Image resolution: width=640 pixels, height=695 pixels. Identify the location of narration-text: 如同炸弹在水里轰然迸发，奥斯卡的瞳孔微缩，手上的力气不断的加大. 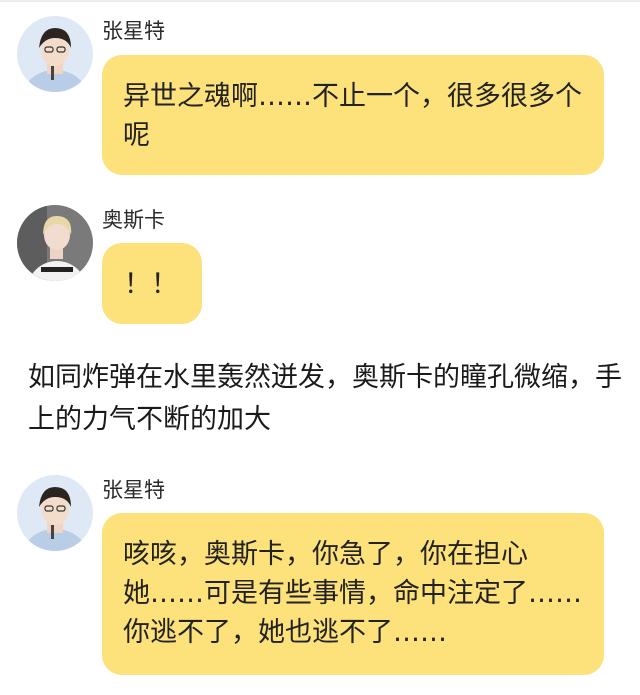
(325, 398).